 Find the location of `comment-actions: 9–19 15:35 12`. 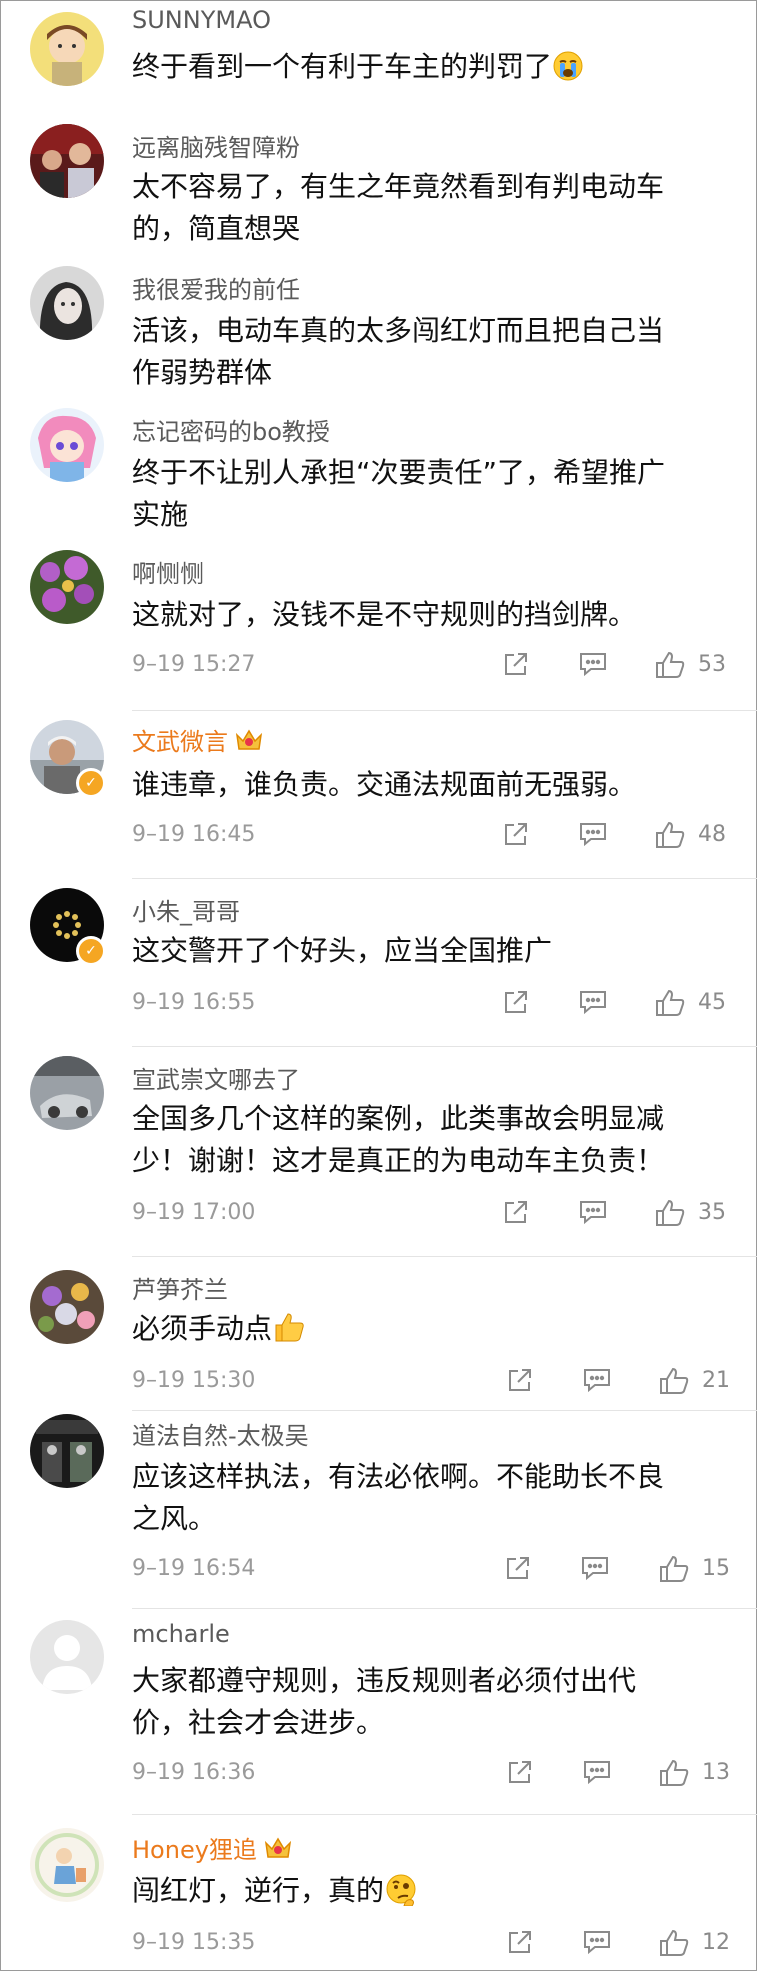

comment-actions: 9–19 15:35 12 is located at coordinates (431, 1943).